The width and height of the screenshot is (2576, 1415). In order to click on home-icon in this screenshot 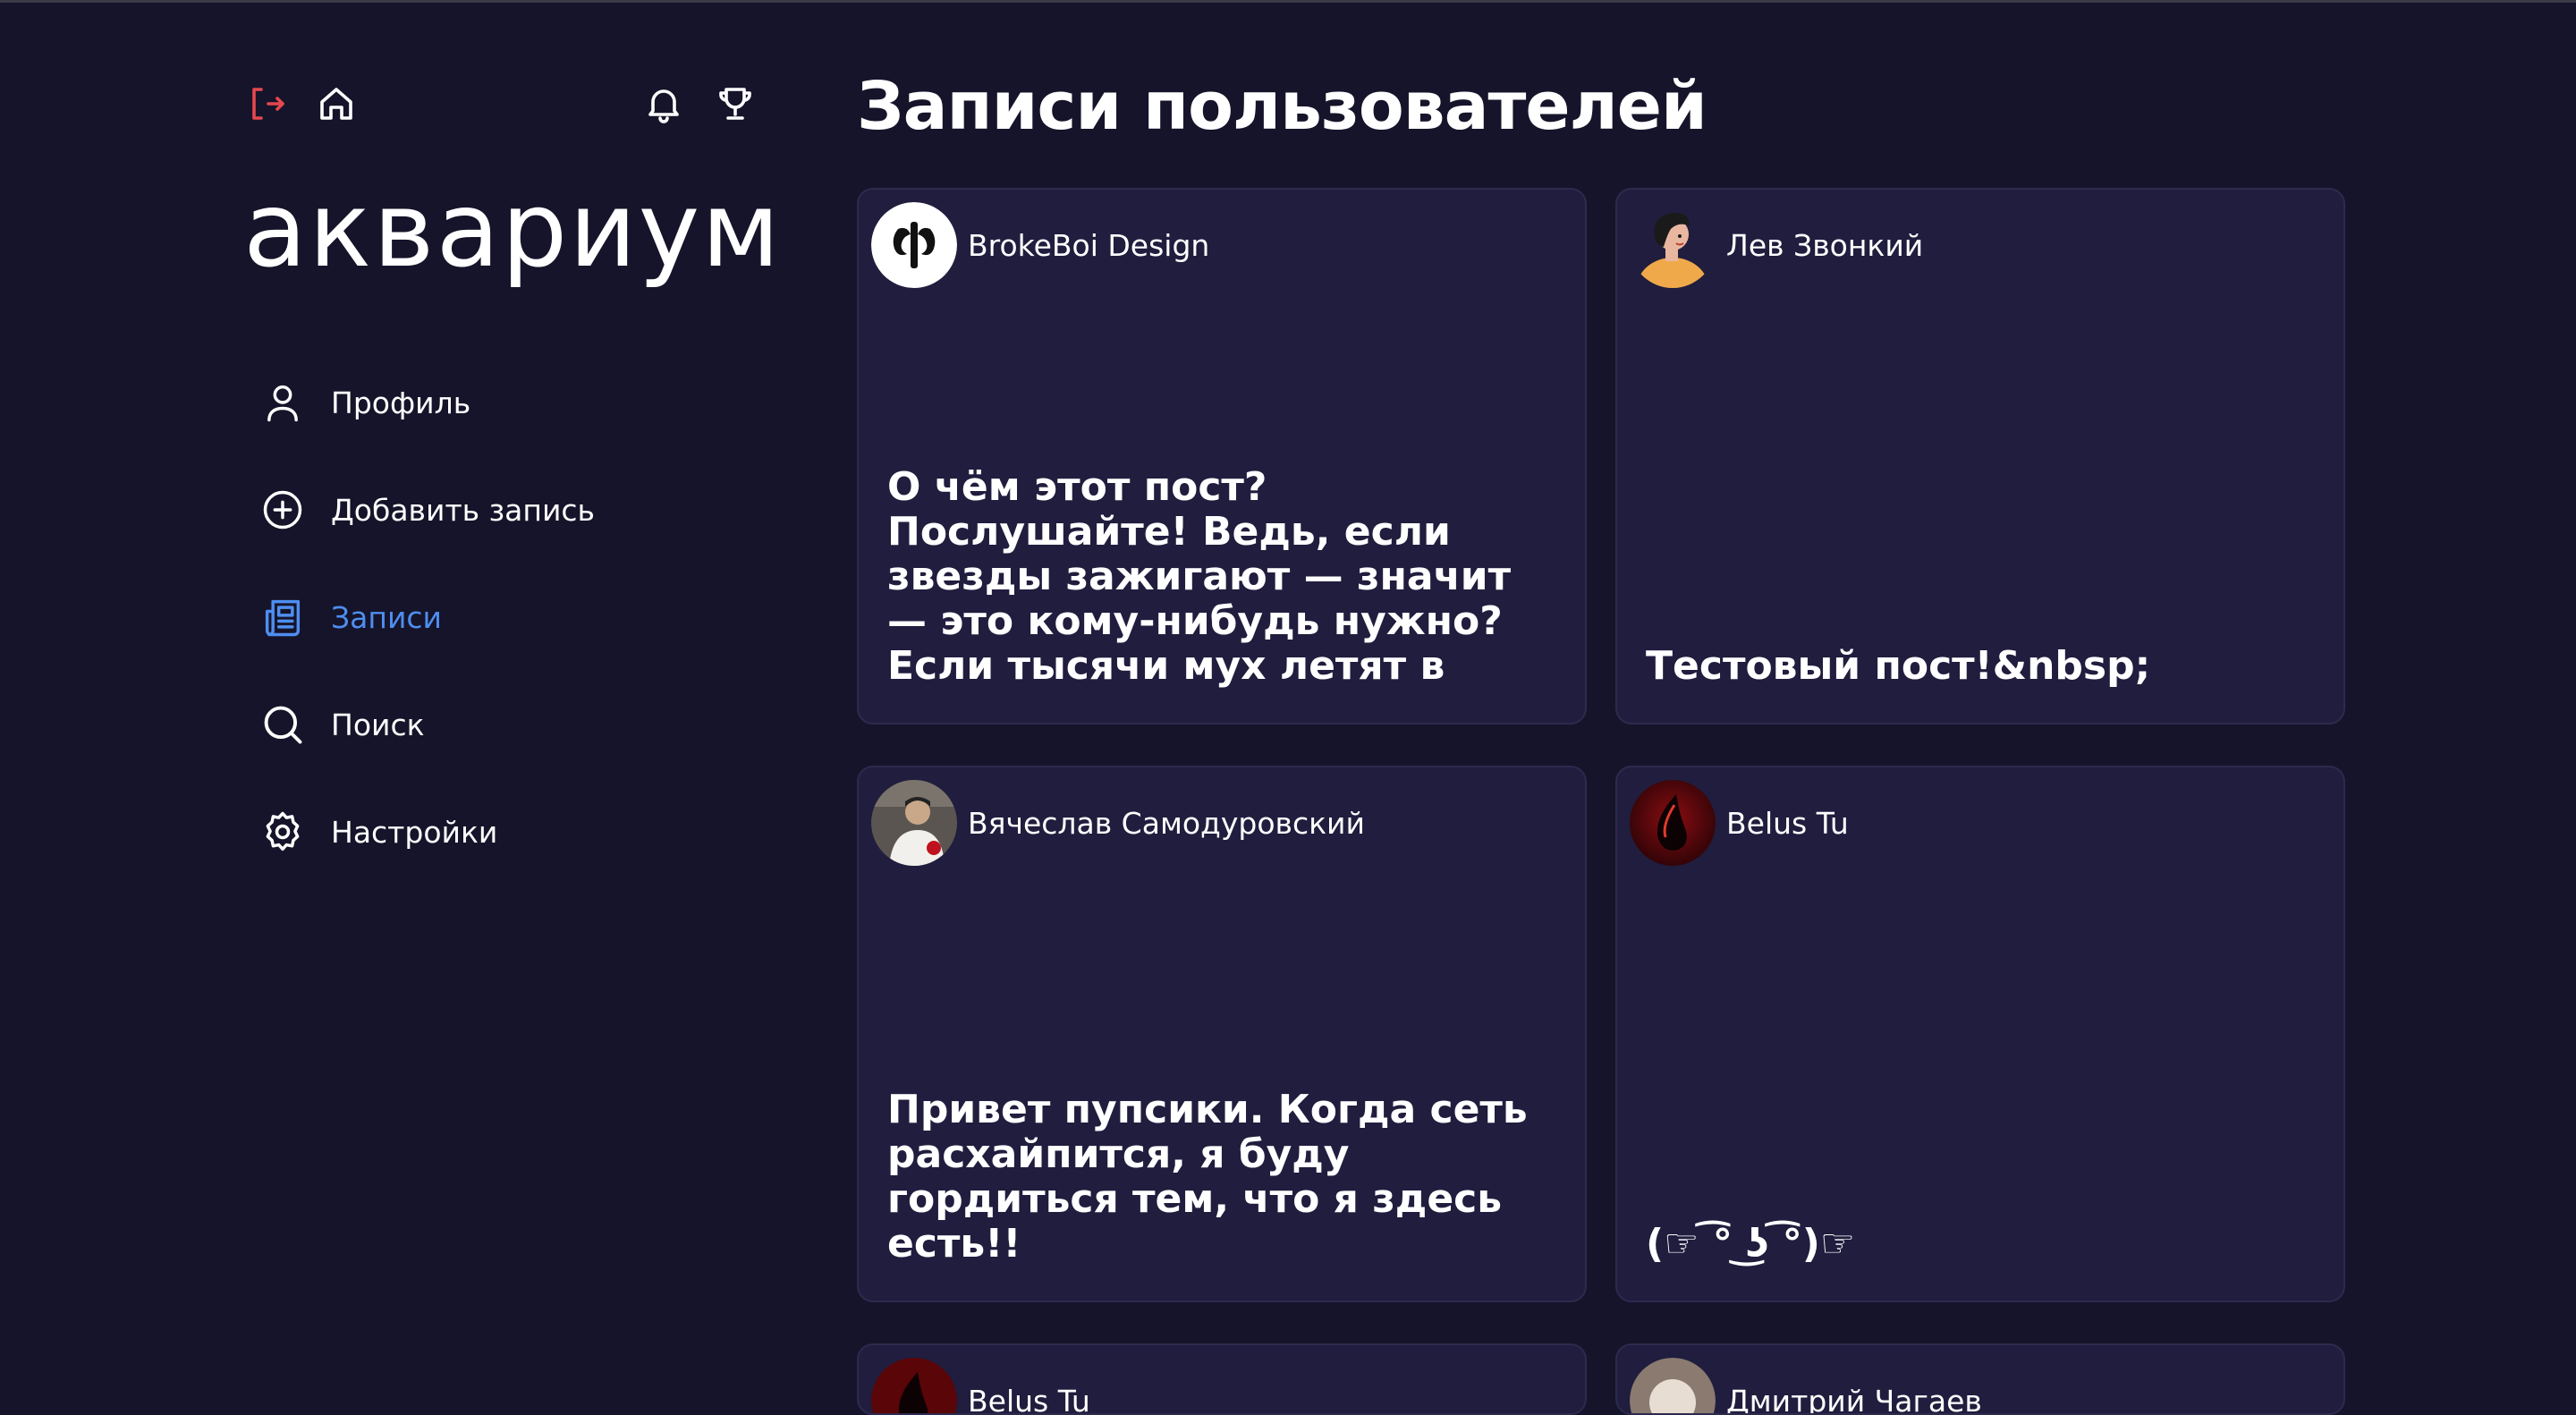, I will do `click(336, 104)`.